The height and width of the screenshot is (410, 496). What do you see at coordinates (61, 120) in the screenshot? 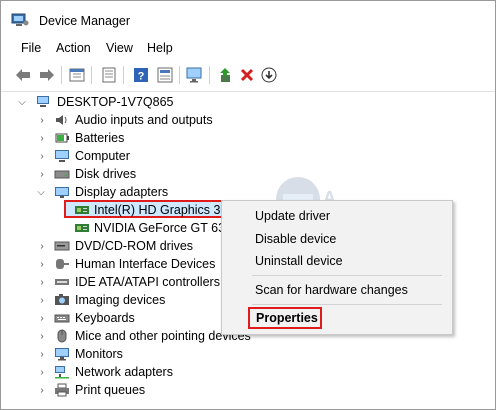
I see `speaker-icon` at bounding box center [61, 120].